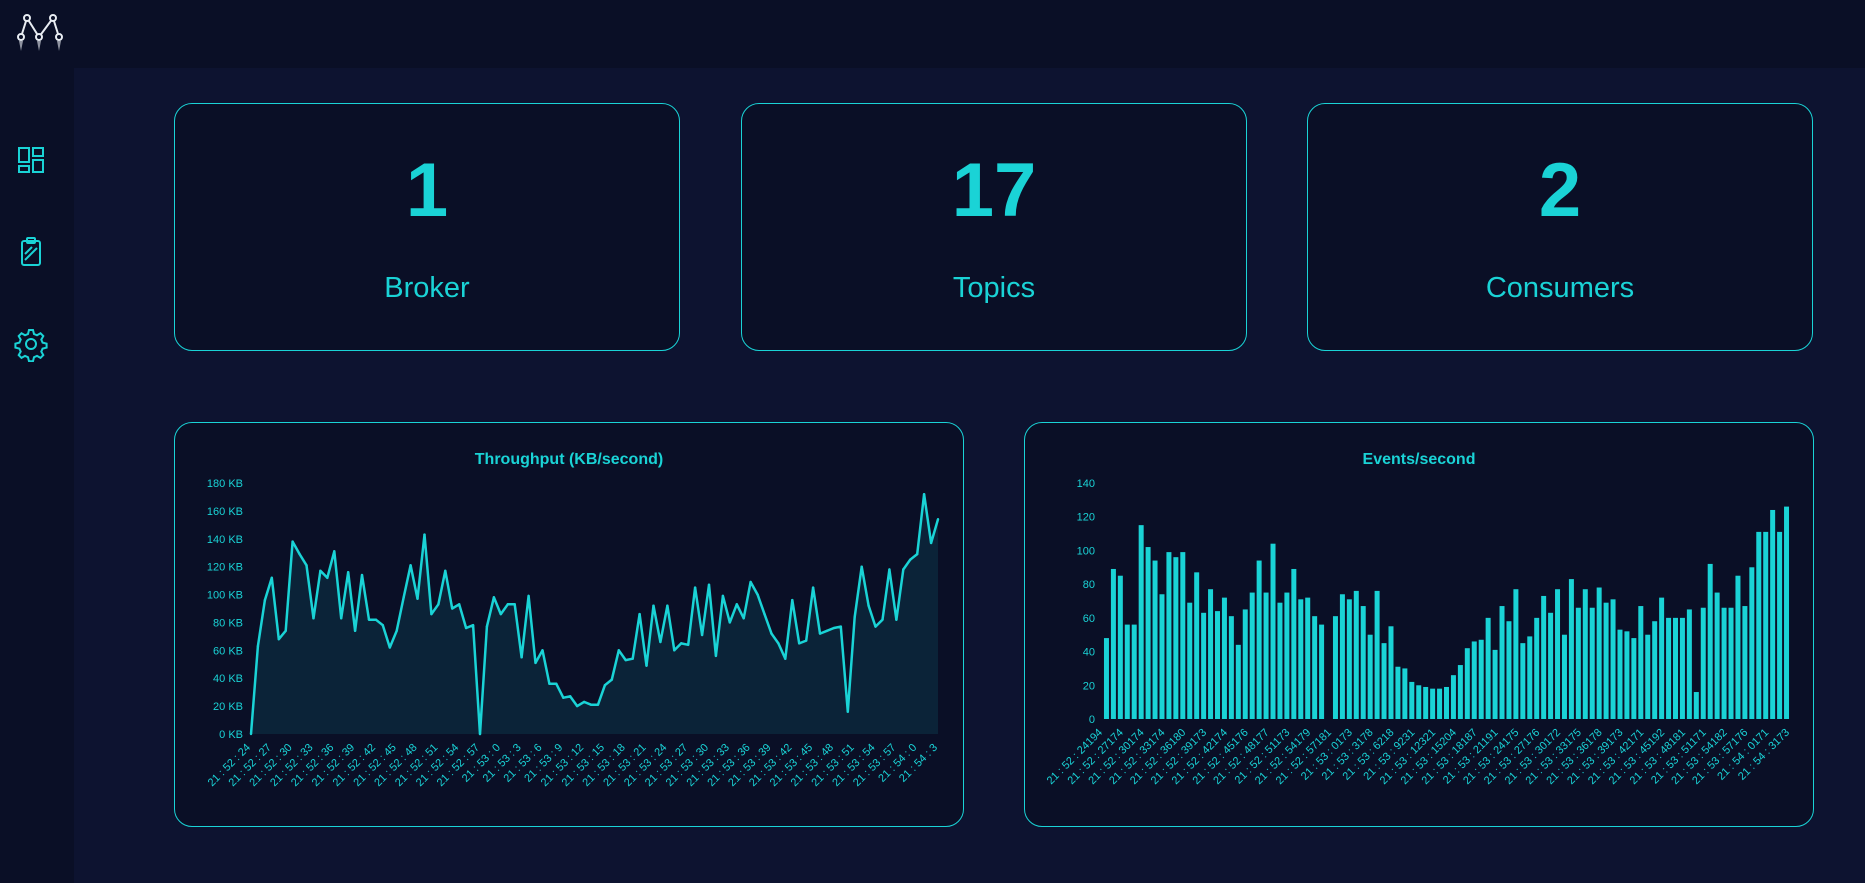  I want to click on dashboard-icon, so click(31, 160).